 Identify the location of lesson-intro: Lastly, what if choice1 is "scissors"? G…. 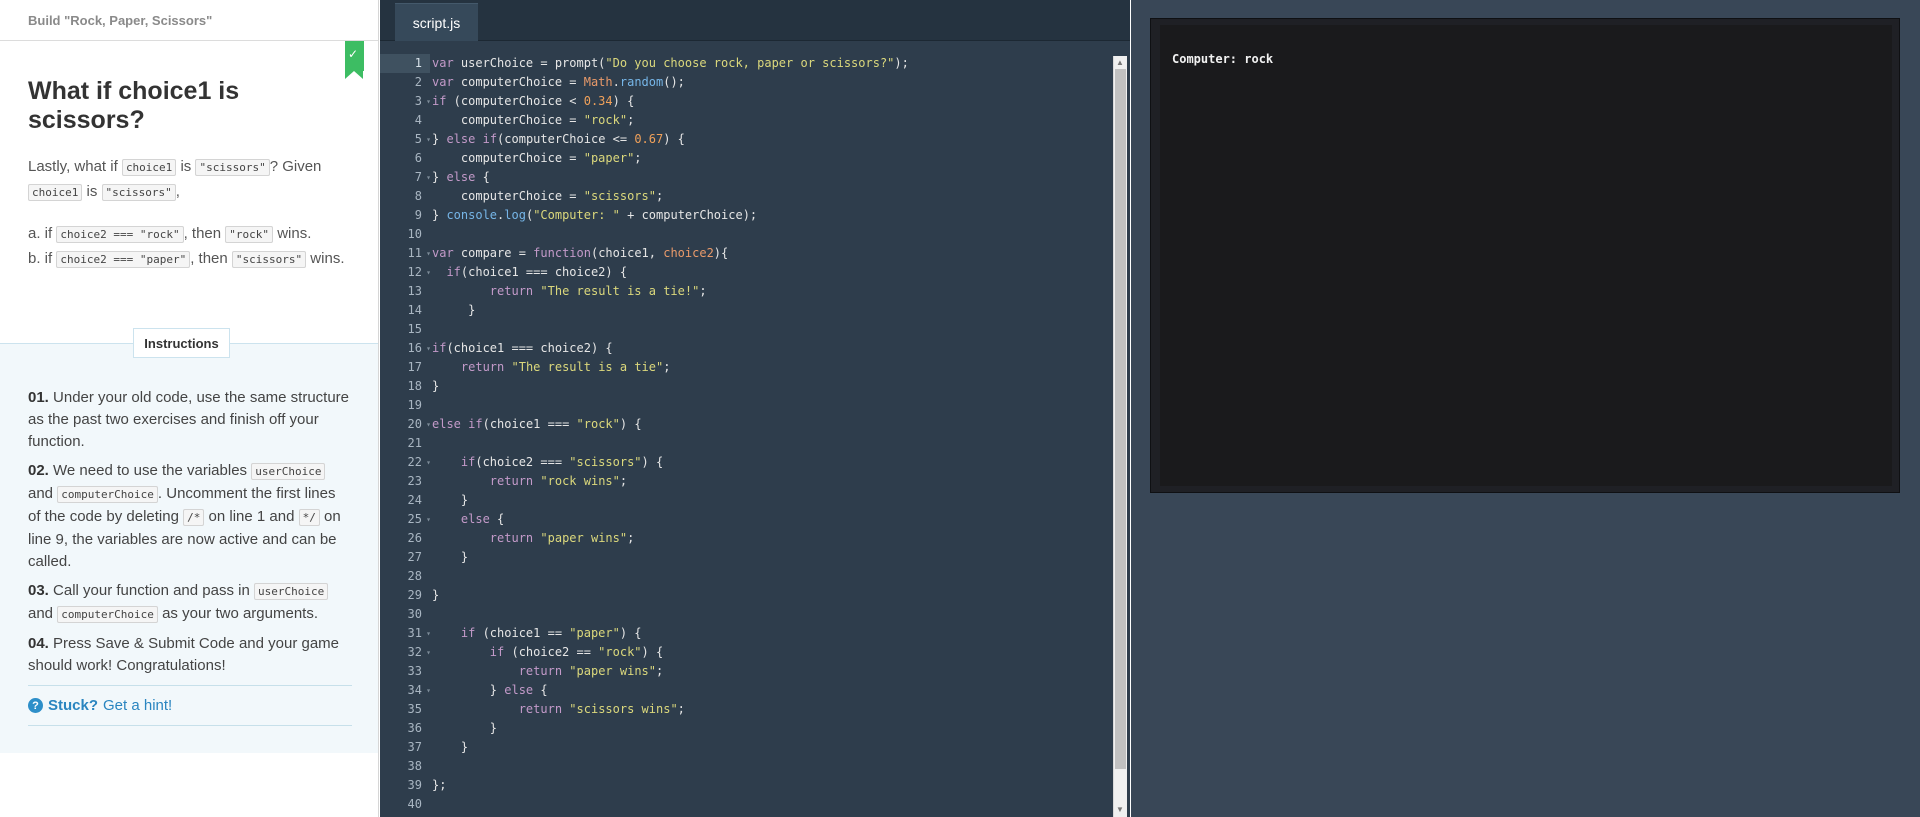
(189, 180).